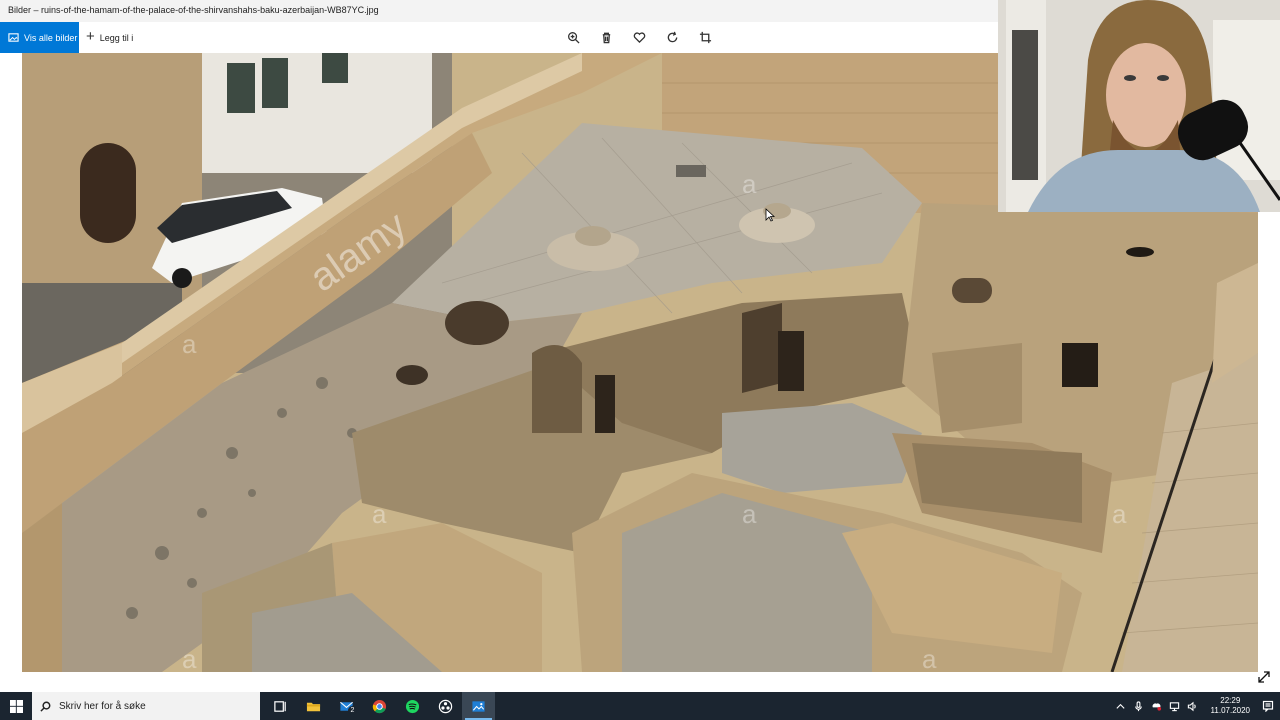 The height and width of the screenshot is (720, 1280). Describe the element at coordinates (770, 215) in the screenshot. I see `mouse-cursor-icon` at that location.